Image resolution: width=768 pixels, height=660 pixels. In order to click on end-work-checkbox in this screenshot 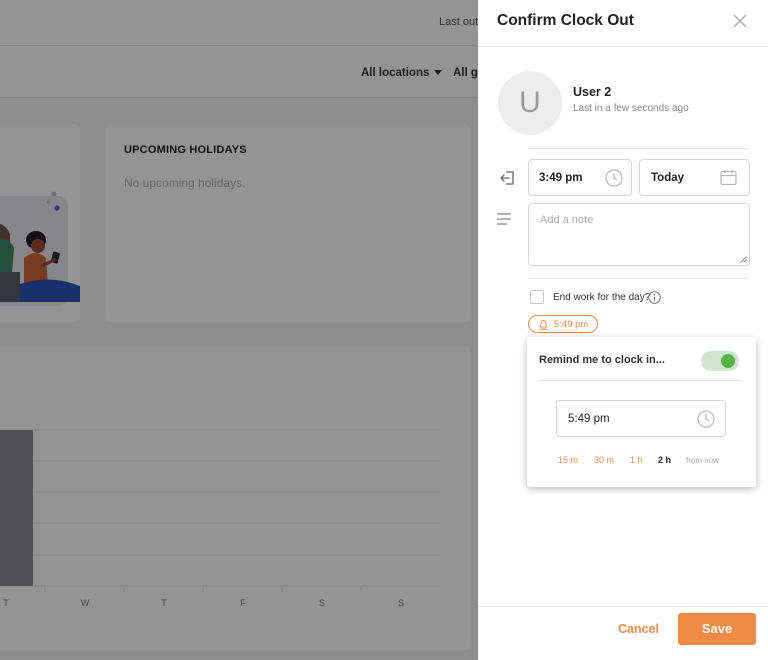, I will do `click(537, 297)`.